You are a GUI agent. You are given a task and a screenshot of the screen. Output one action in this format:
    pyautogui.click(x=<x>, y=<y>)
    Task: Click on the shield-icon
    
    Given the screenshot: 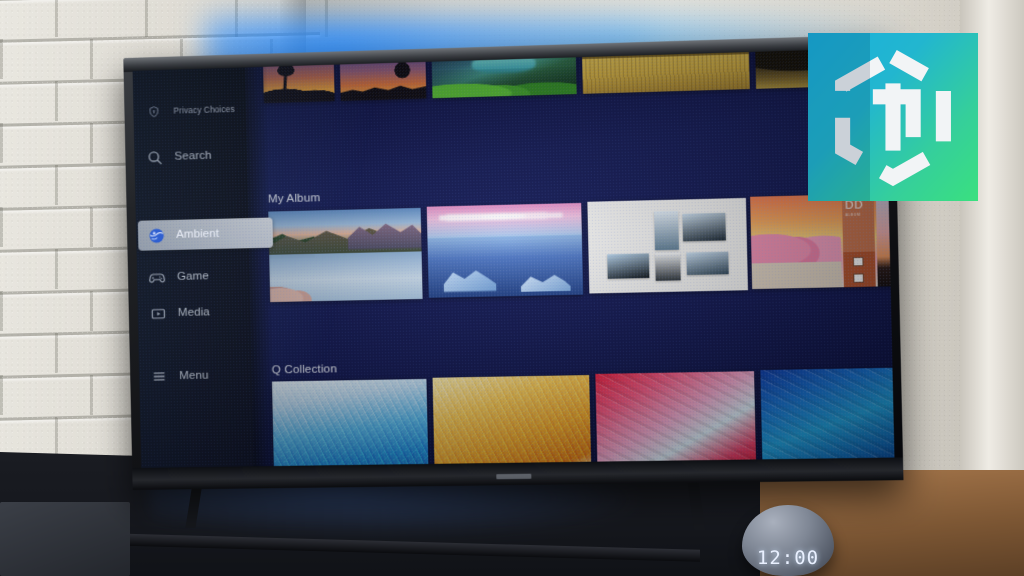 What is the action you would take?
    pyautogui.click(x=153, y=111)
    